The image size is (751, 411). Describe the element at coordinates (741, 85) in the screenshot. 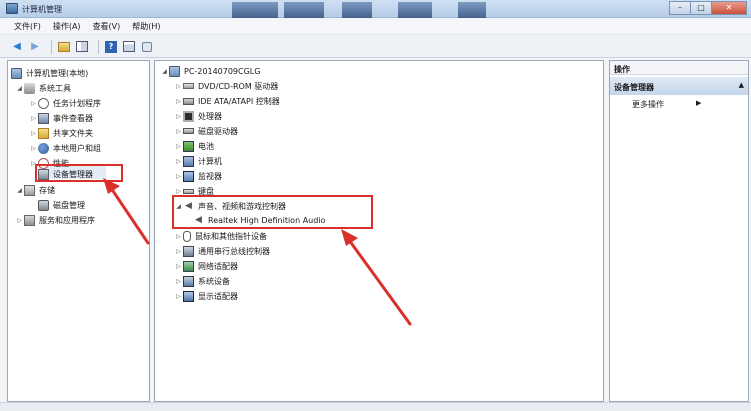

I see `collapse-up-icon: ▲` at that location.